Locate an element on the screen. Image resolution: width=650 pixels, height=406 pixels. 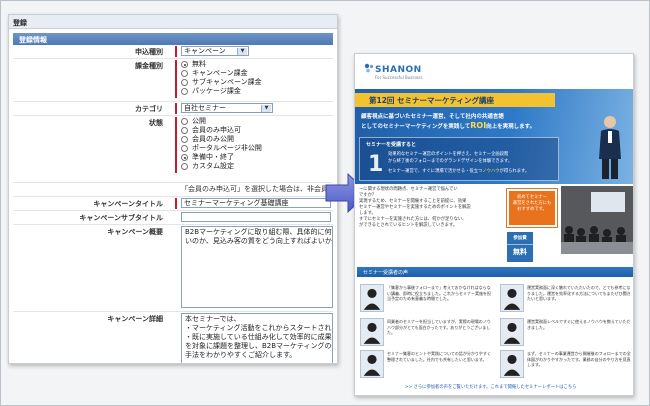
logo-subtitle: For Successful Business is located at coordinates (399, 77).